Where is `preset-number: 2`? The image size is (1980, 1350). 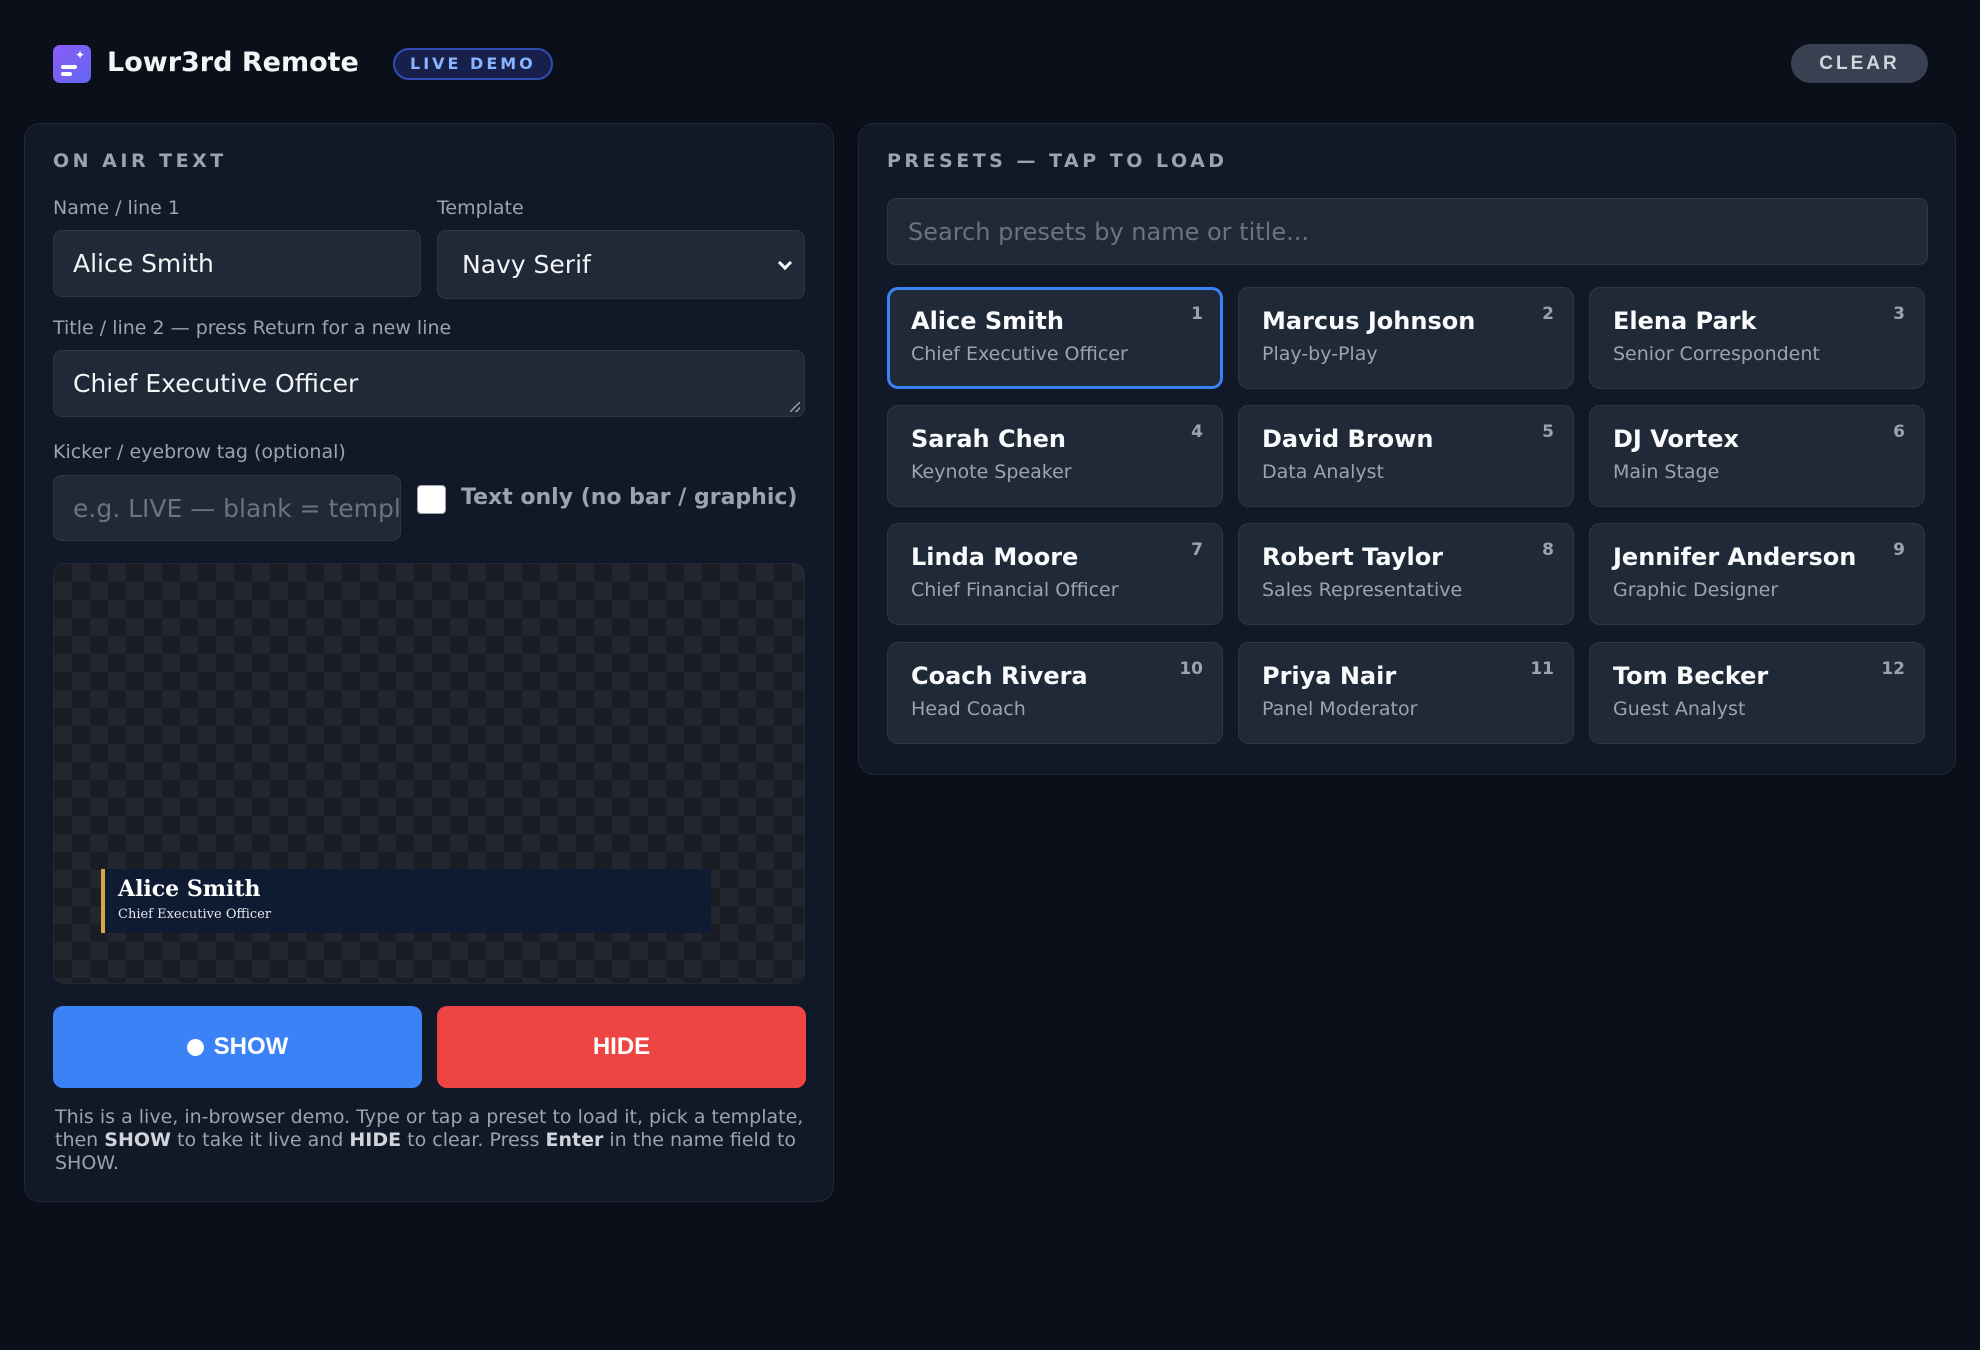
preset-number: 2 is located at coordinates (1548, 314).